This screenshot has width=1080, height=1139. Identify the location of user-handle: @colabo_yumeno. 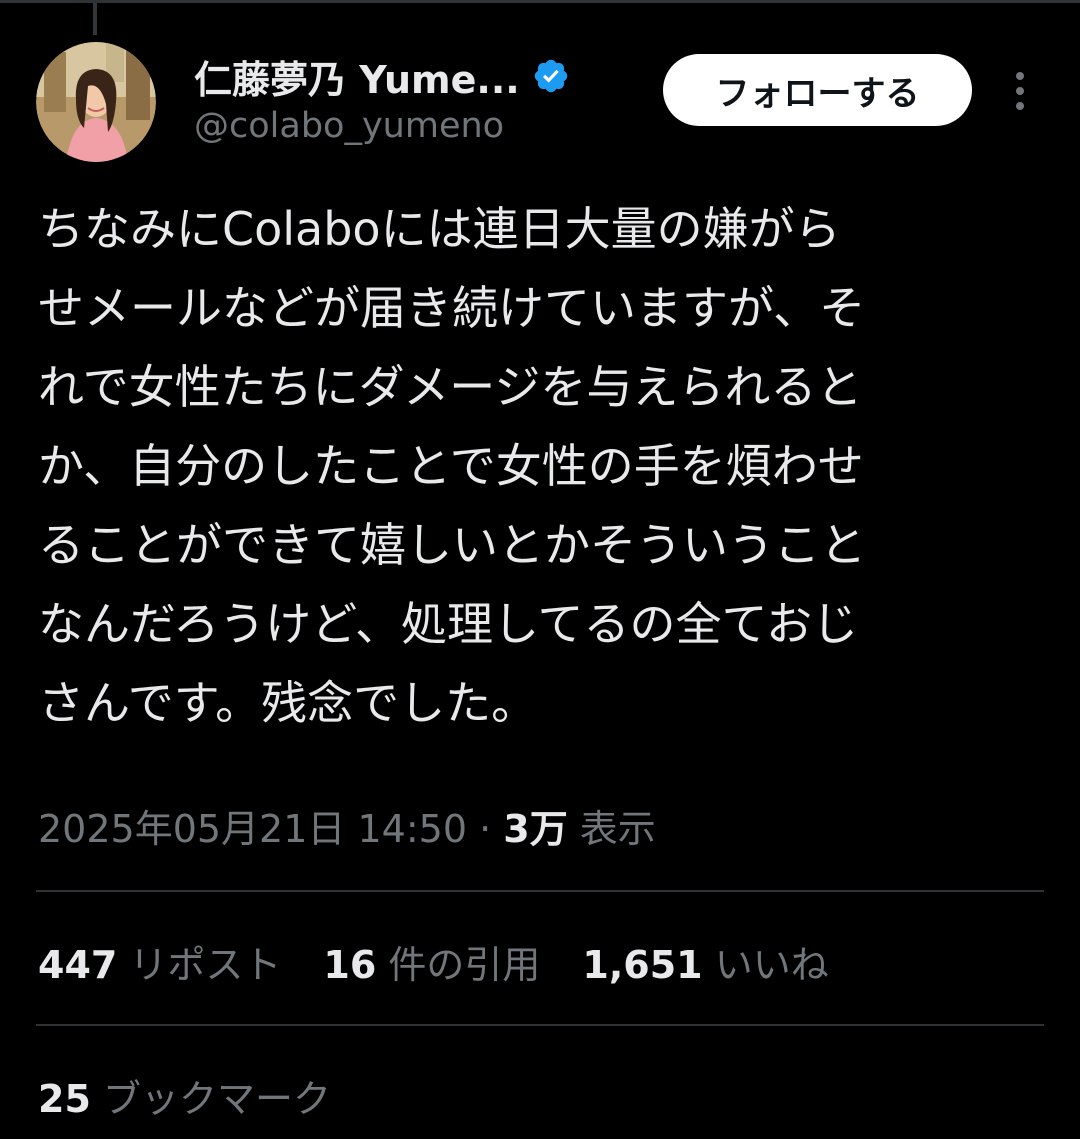
(349, 126).